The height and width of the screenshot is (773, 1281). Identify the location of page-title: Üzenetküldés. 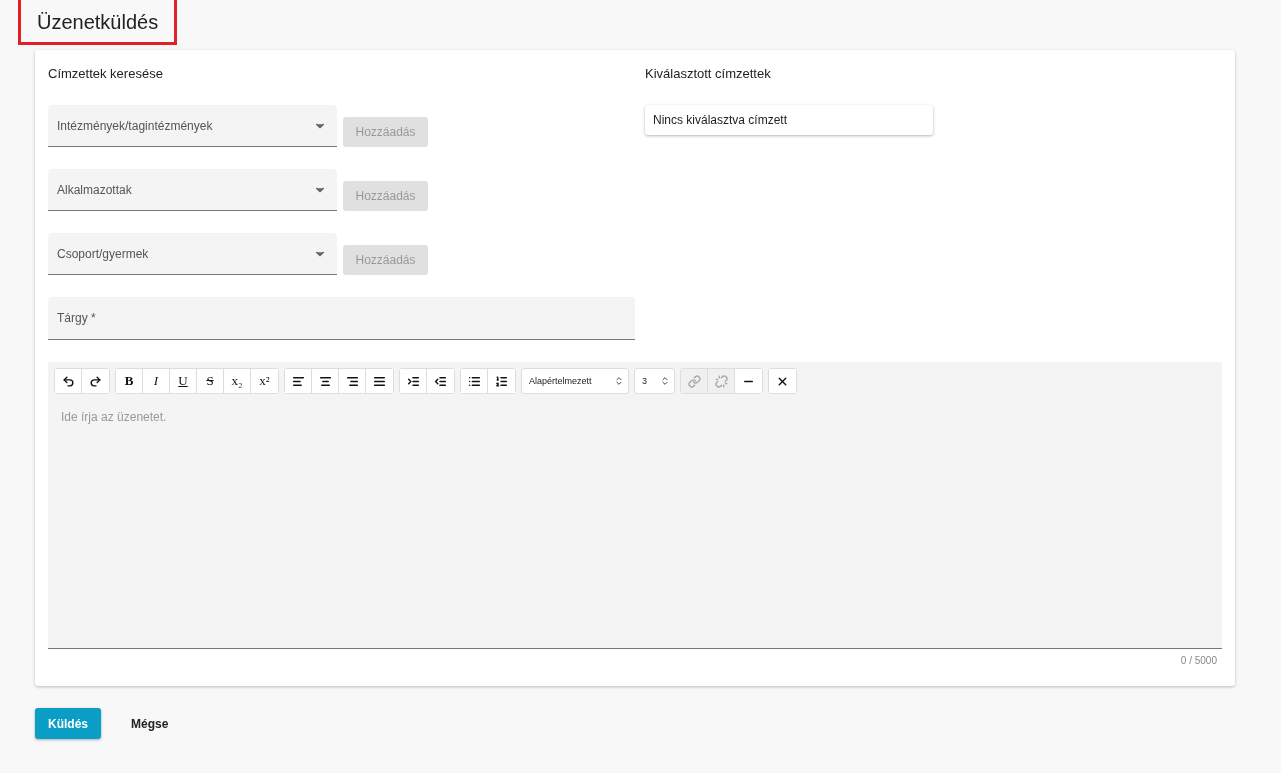
(98, 22).